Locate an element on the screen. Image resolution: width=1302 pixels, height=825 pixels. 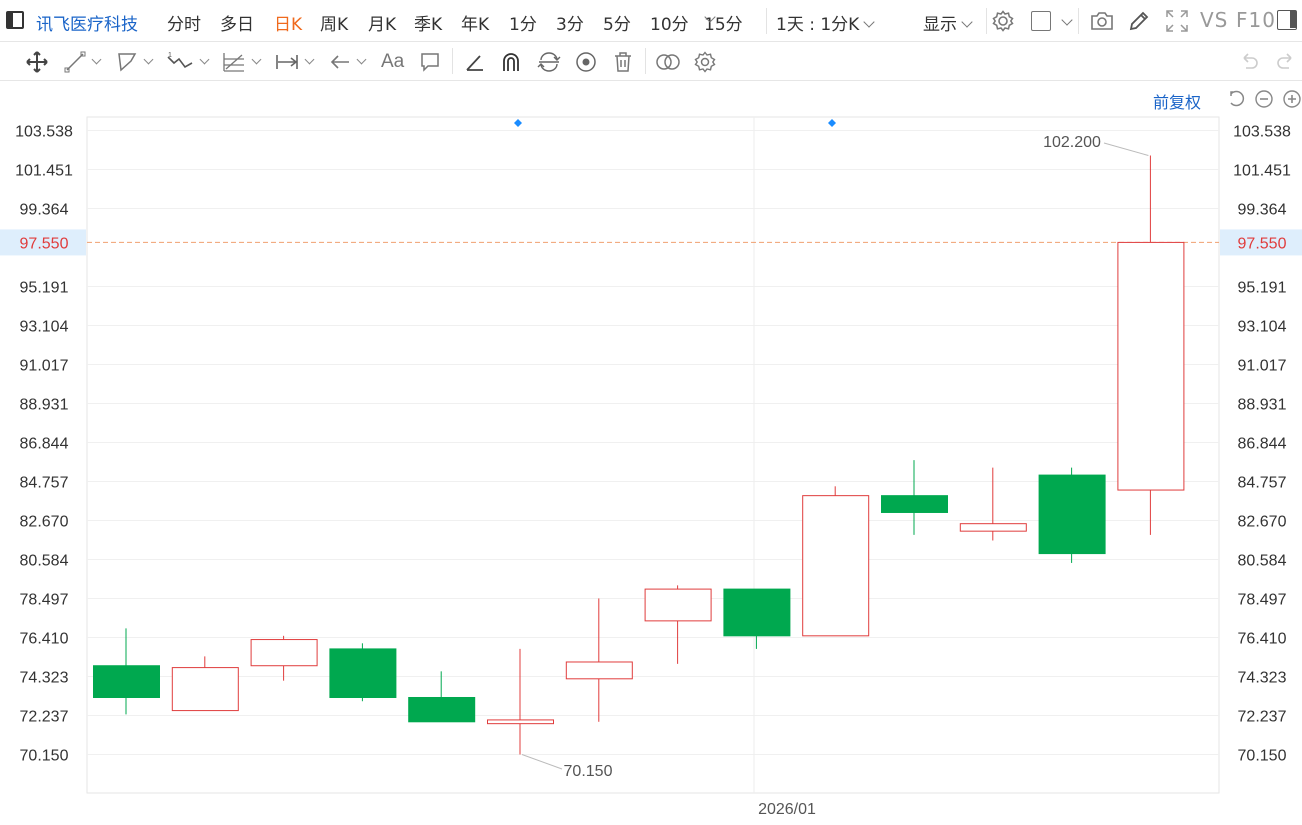
y-tick-label-left: 76.410 is located at coordinates (44, 639).